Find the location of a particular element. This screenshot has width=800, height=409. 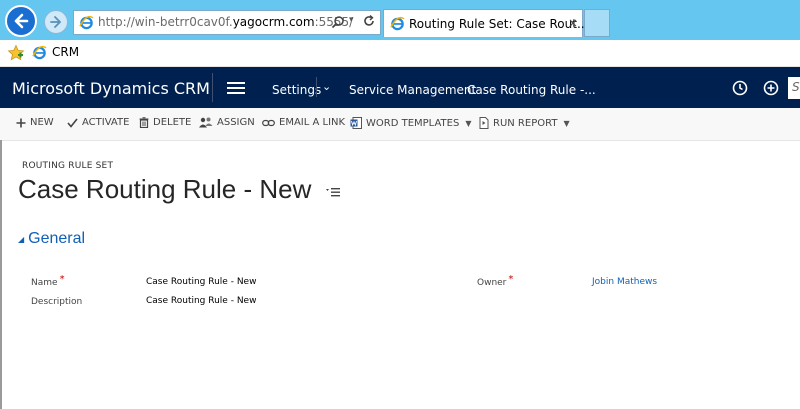

browser-tab: Routing Rule Set: Case Rout... × is located at coordinates (485, 23).